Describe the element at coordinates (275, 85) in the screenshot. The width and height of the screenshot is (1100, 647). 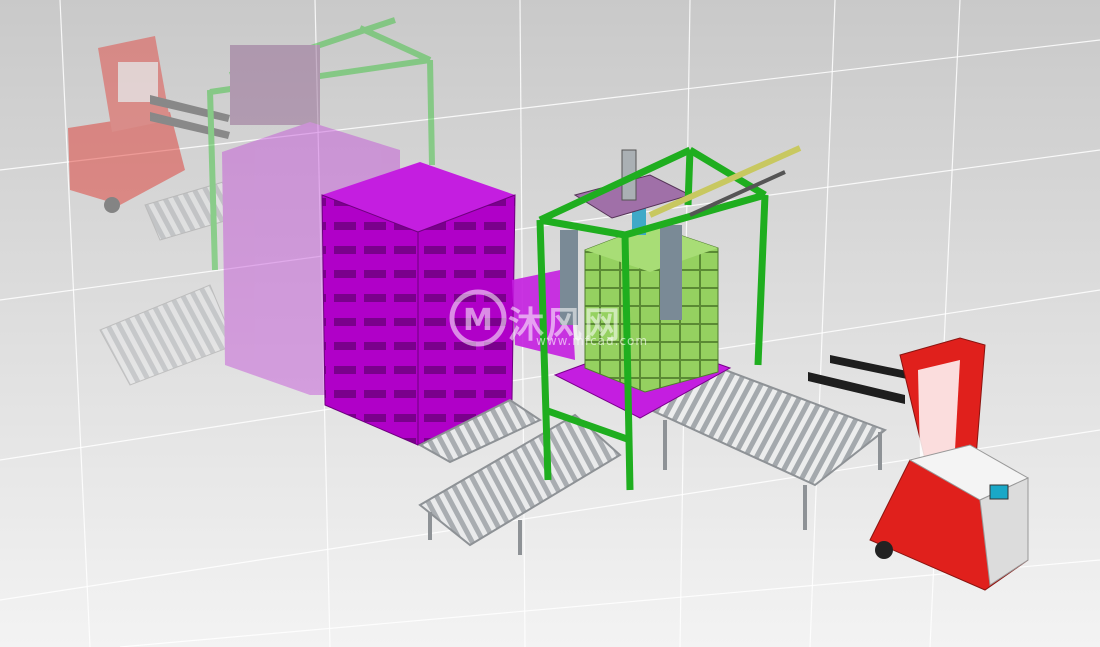
I see `faded-gripper` at that location.